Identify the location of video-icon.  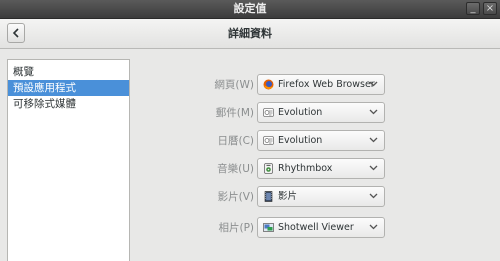
(268, 196).